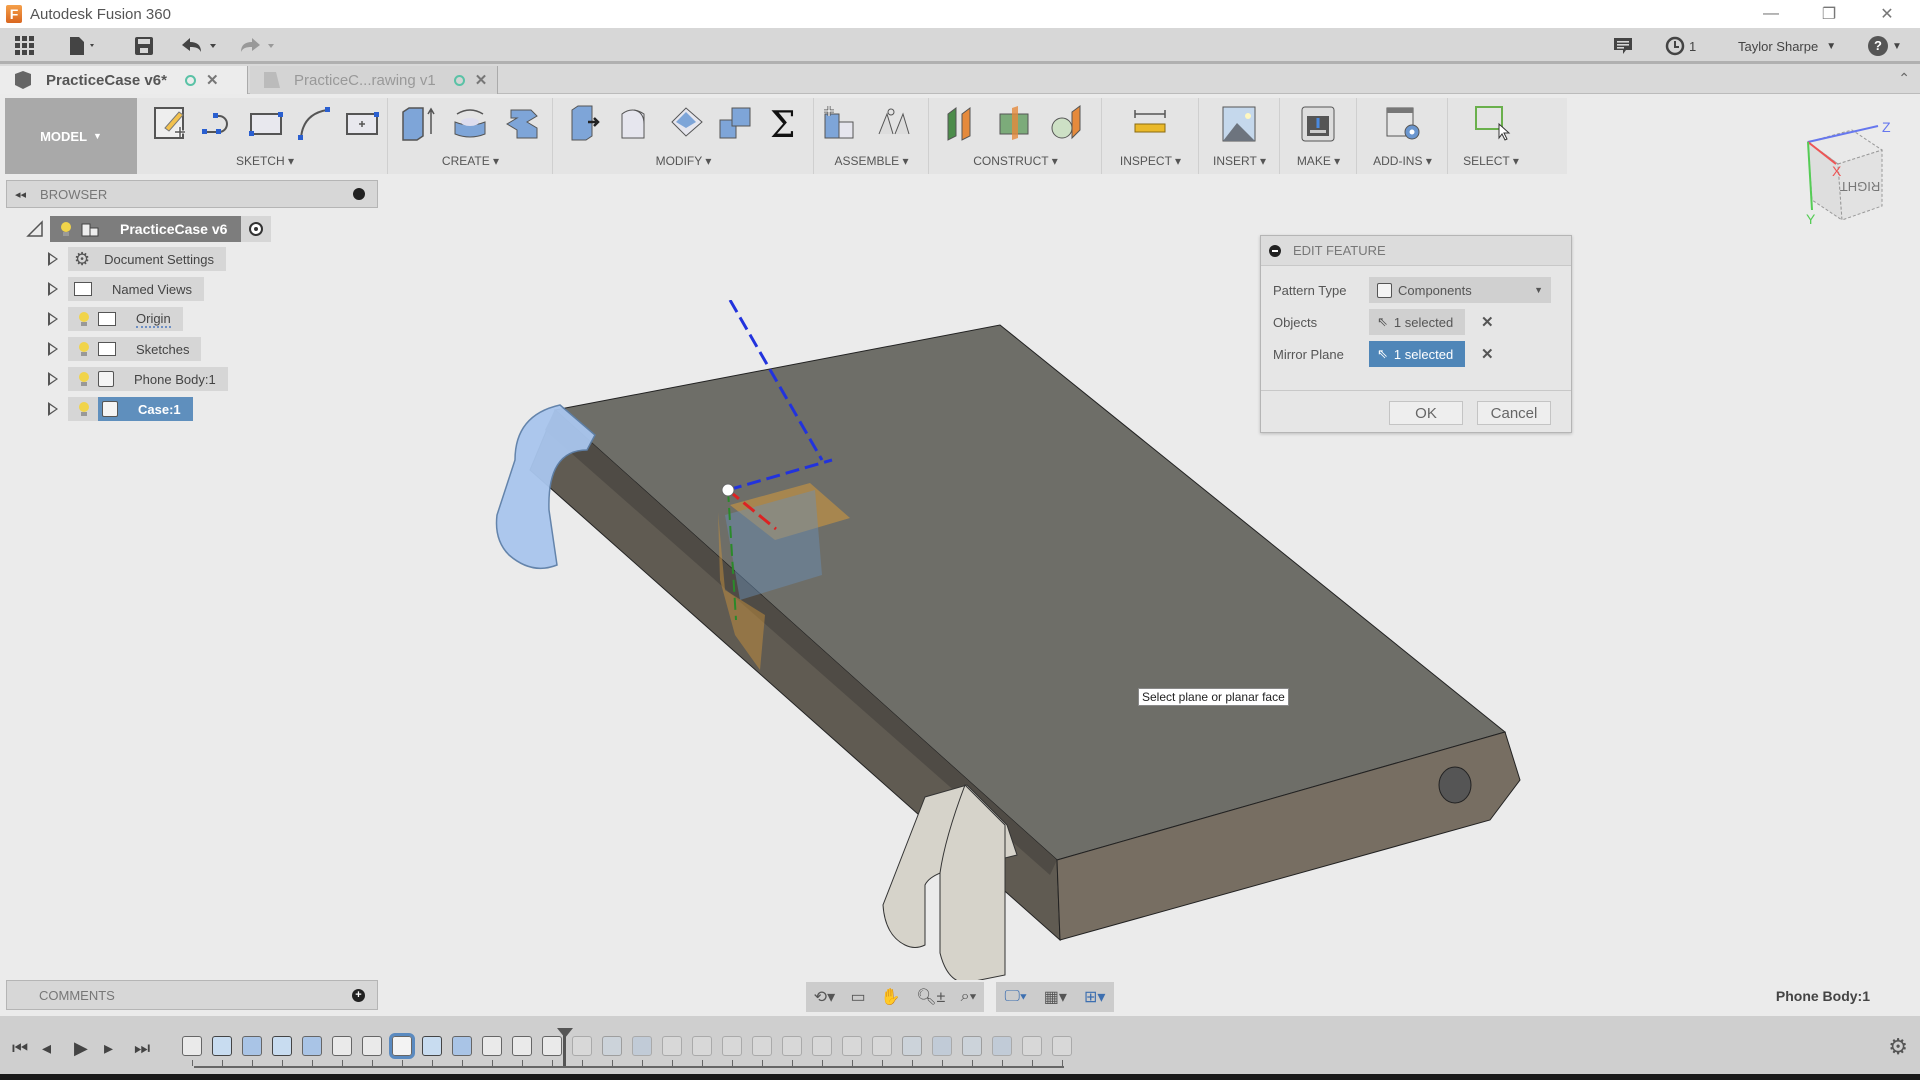  Describe the element at coordinates (20, 194) in the screenshot. I see `collapse-panel-icon: ◂◂` at that location.